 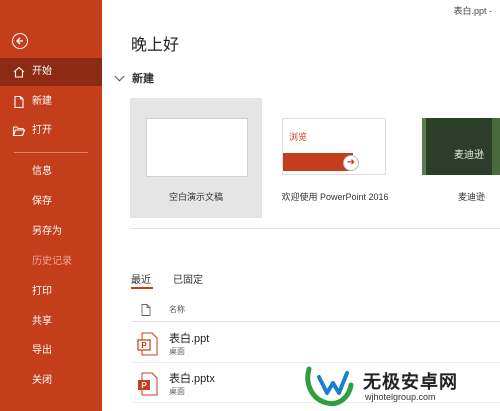 What do you see at coordinates (195, 197) in the screenshot?
I see `template-caption: 空白演示文稿` at bounding box center [195, 197].